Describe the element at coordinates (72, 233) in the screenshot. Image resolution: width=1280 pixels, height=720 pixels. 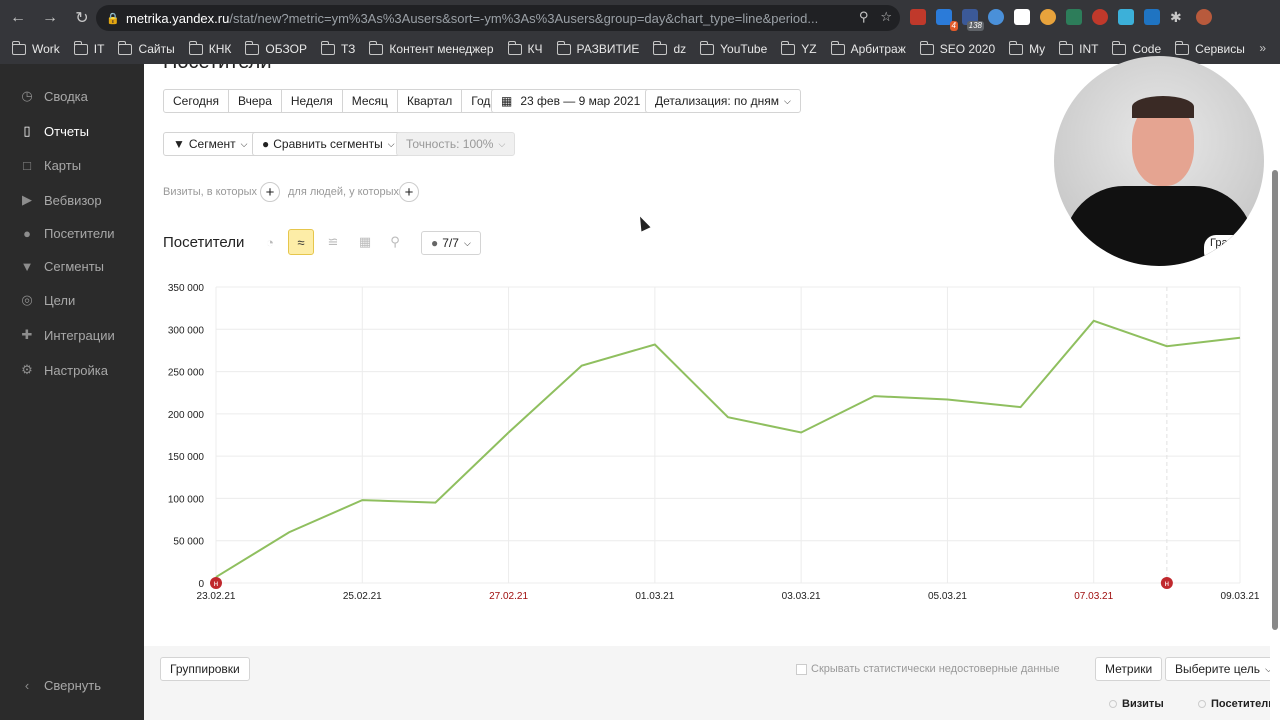
I see `sidebar-item-visitors: ● Посетители` at that location.